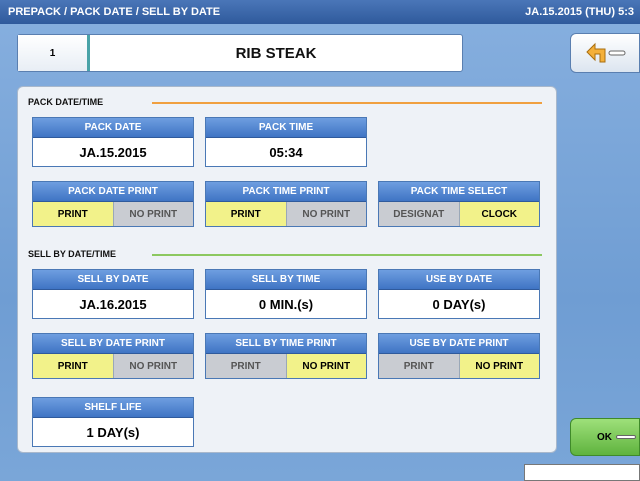 The image size is (640, 481). Describe the element at coordinates (54, 53) in the screenshot. I see `item-number: 1` at that location.